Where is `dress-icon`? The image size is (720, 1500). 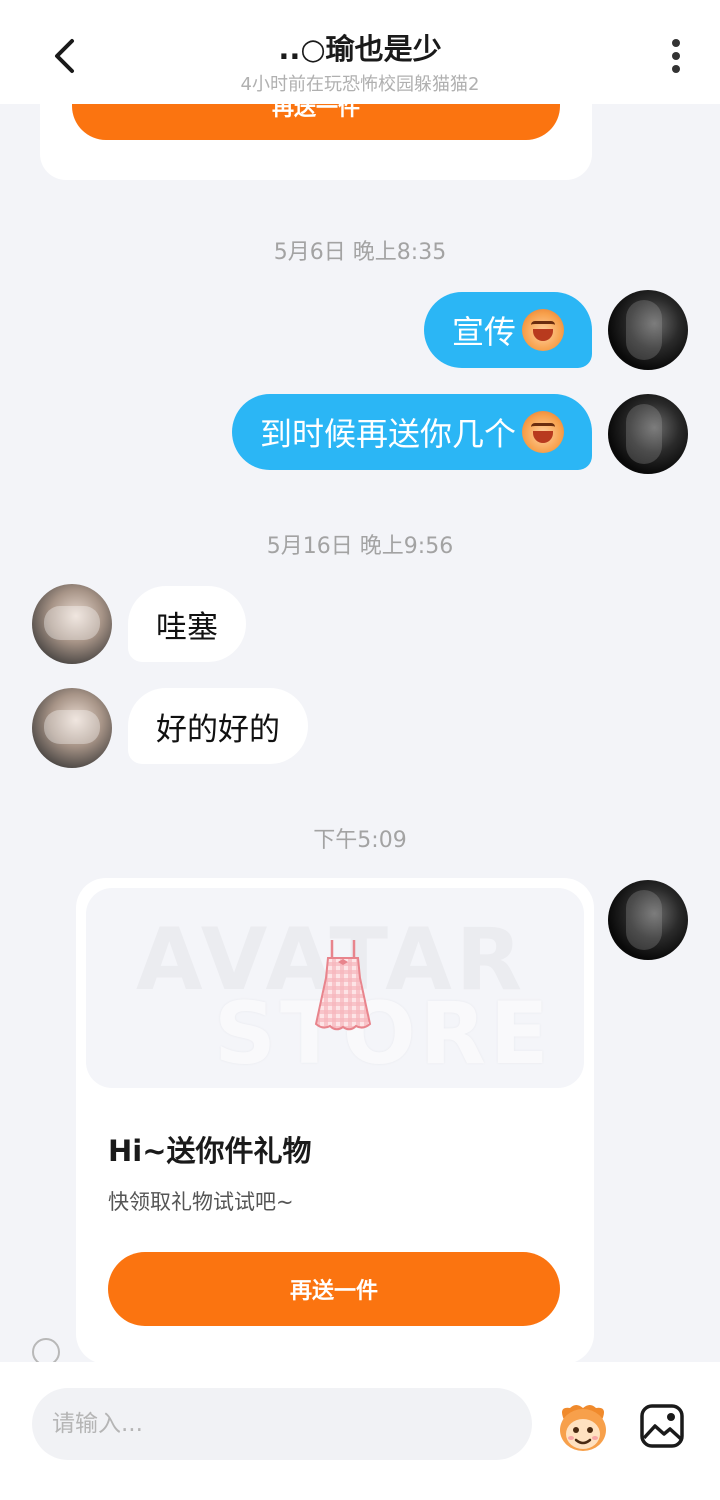
dress-icon is located at coordinates (343, 985).